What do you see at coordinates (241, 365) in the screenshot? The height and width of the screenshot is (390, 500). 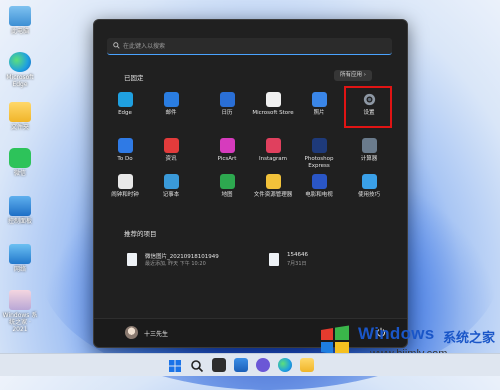 I see `widgets-button` at bounding box center [241, 365].